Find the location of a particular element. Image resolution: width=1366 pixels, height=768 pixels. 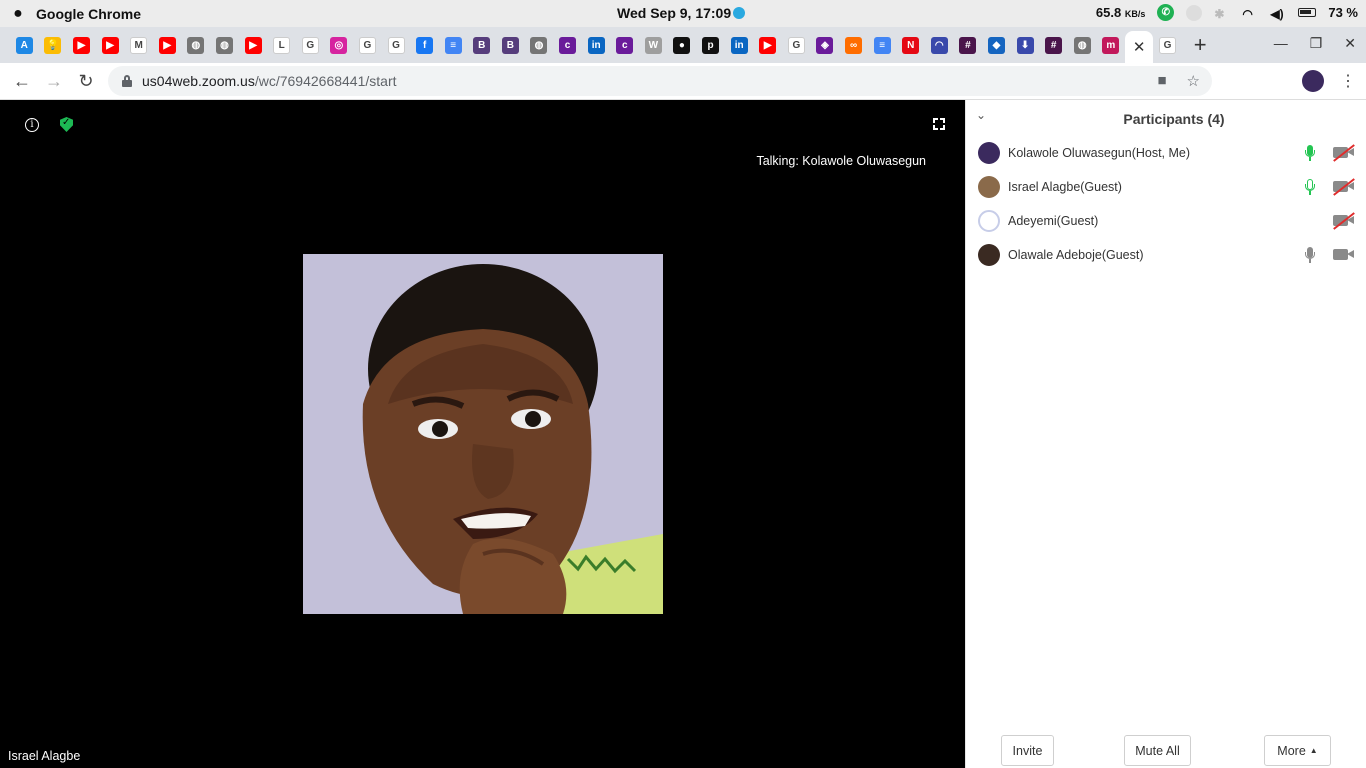

caret-up-icon: ▲ is located at coordinates (1313, 750).